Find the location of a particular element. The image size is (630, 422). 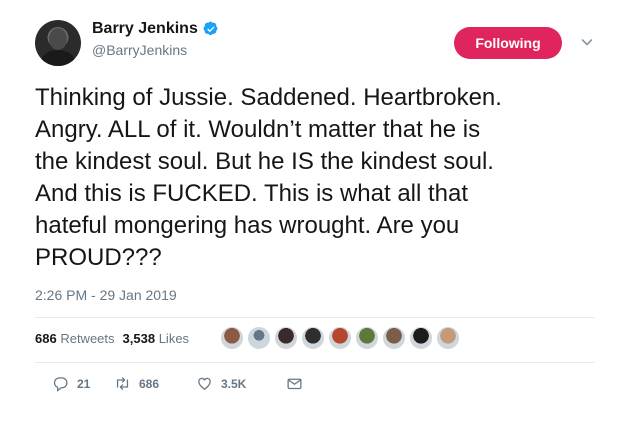

author-name-row: Barry Jenkins is located at coordinates (155, 29).